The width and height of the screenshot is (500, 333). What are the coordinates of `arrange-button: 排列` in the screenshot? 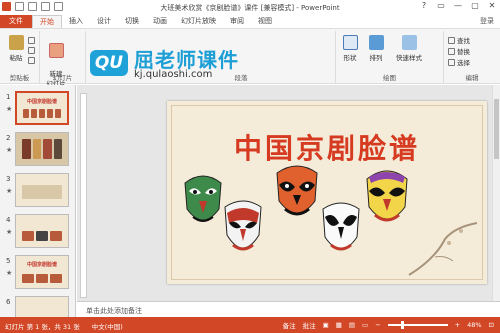 It's located at (376, 48).